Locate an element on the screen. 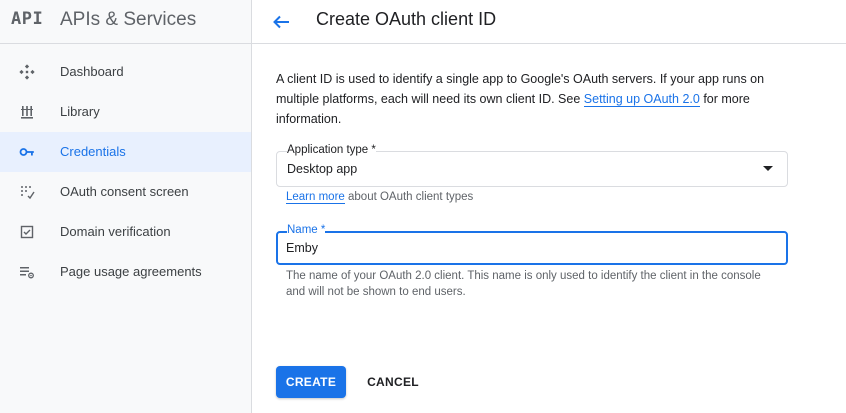 The width and height of the screenshot is (846, 413). sidebar-item-label: Domain verification is located at coordinates (115, 231).